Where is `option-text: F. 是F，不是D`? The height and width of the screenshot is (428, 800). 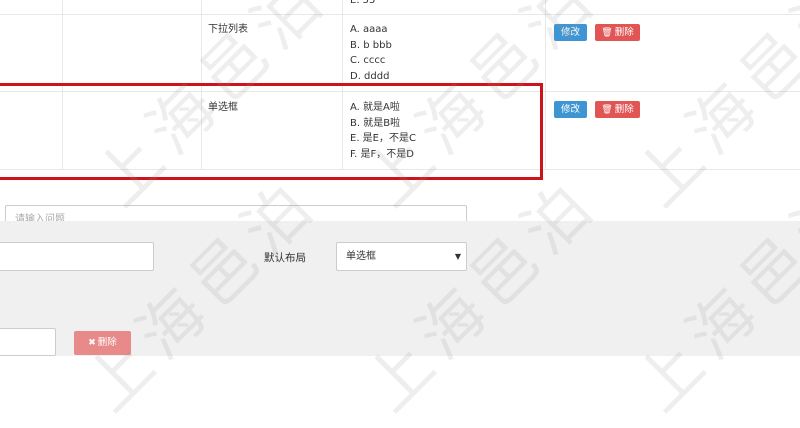 option-text: F. 是F，不是D is located at coordinates (382, 154).